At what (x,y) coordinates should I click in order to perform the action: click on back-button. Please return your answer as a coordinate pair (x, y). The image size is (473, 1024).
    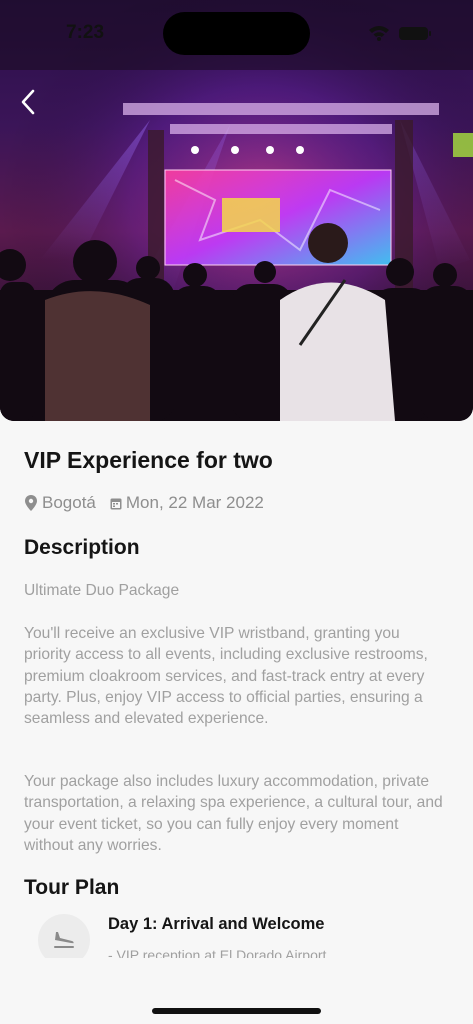
    Looking at the image, I should click on (28, 102).